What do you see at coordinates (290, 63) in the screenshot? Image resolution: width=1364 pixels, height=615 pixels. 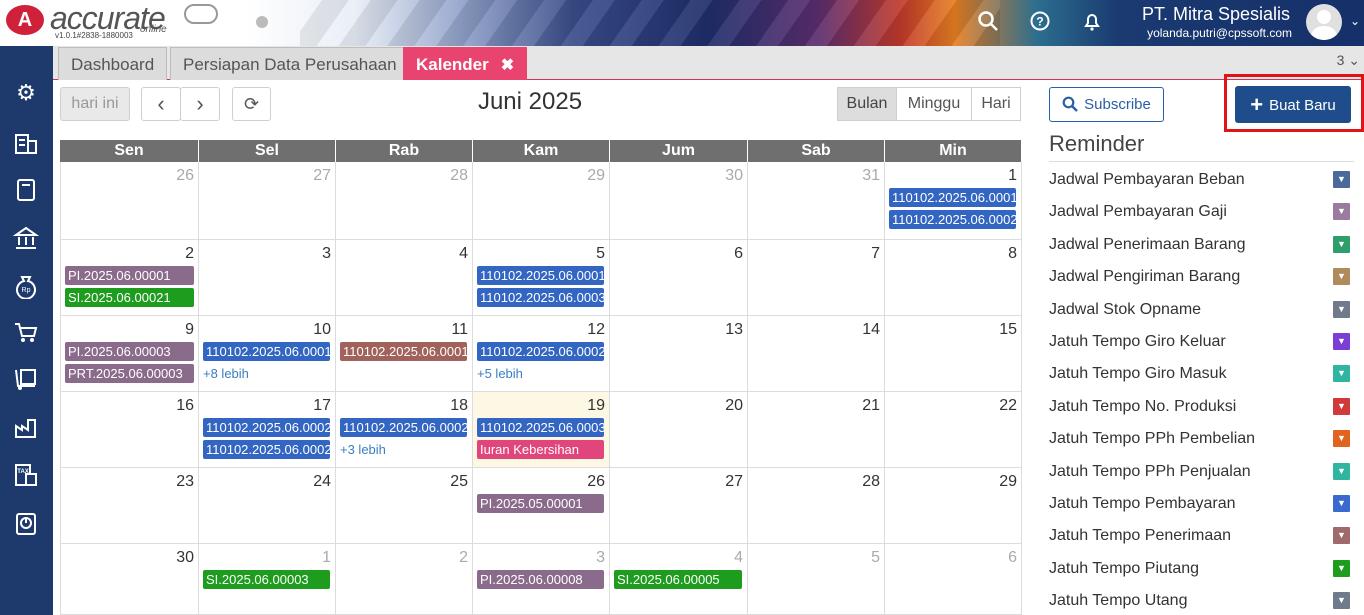 I see `tab-persiapan-data: Persiapan Data Perusahaan` at bounding box center [290, 63].